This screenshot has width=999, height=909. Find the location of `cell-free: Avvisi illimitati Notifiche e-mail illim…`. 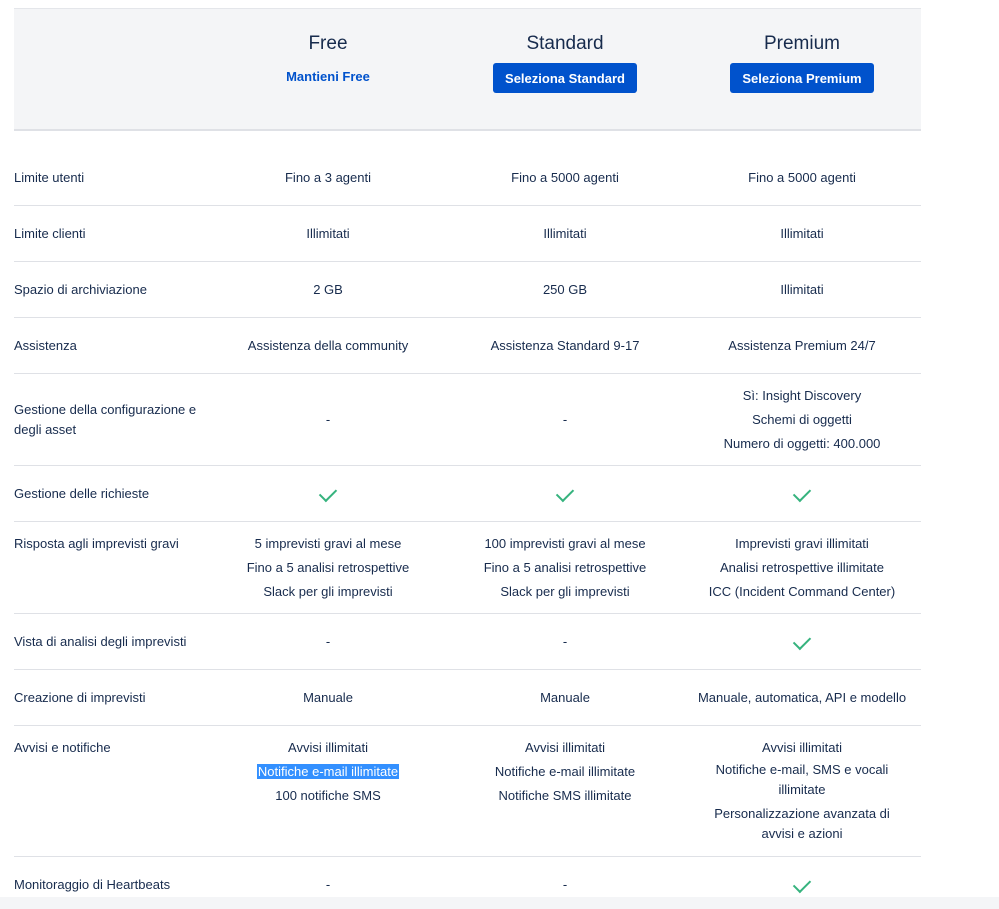

cell-free: Avvisi illimitati Notifiche e-mail illim… is located at coordinates (328, 772).